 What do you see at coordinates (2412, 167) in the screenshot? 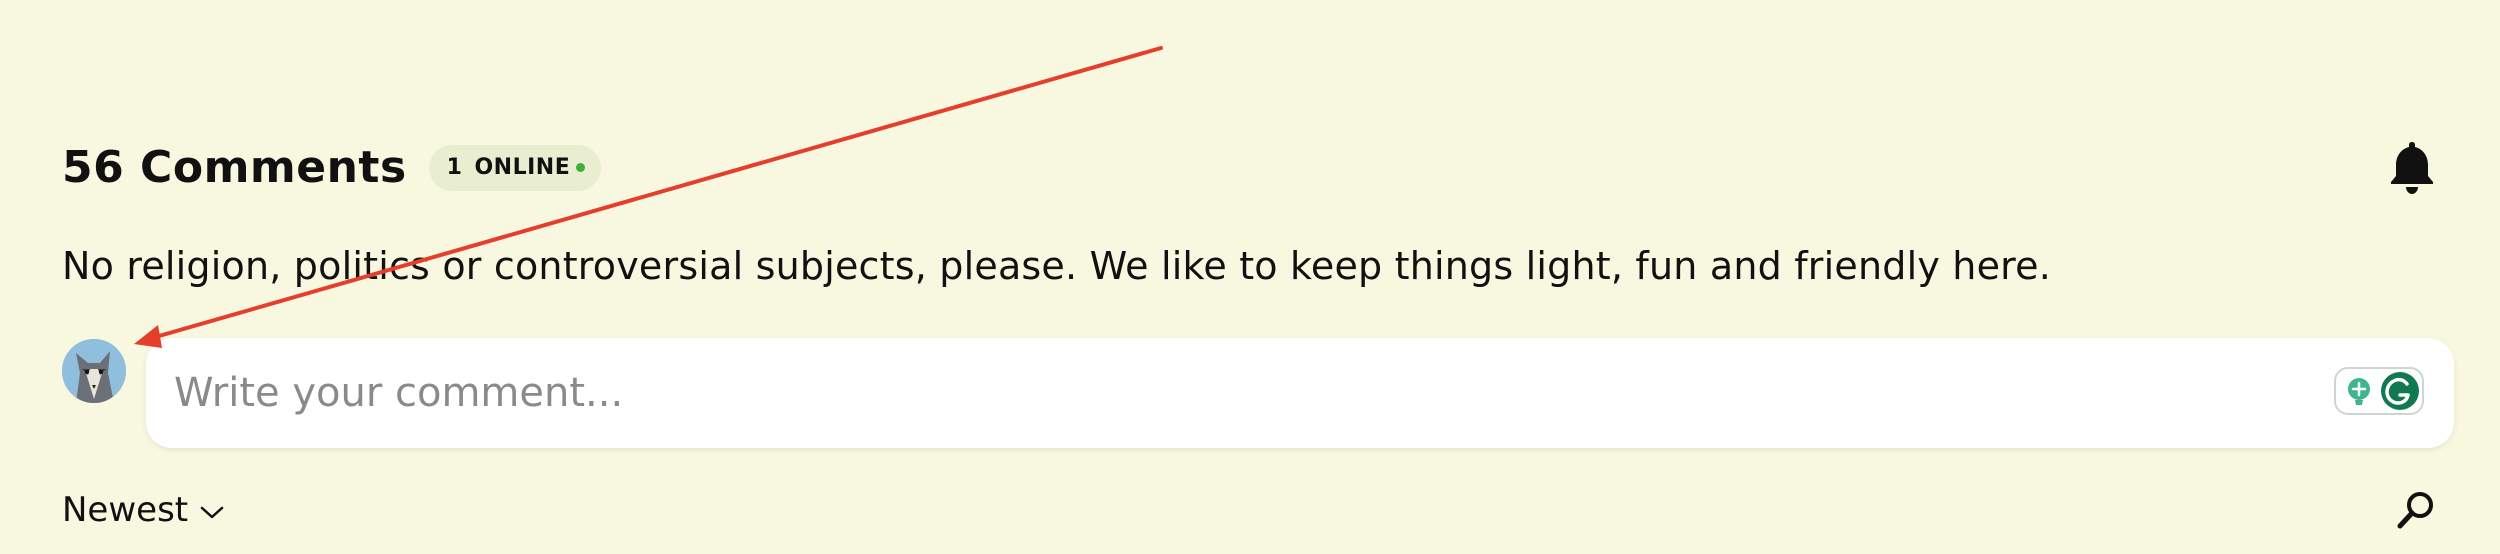
I see `bell-icon` at bounding box center [2412, 167].